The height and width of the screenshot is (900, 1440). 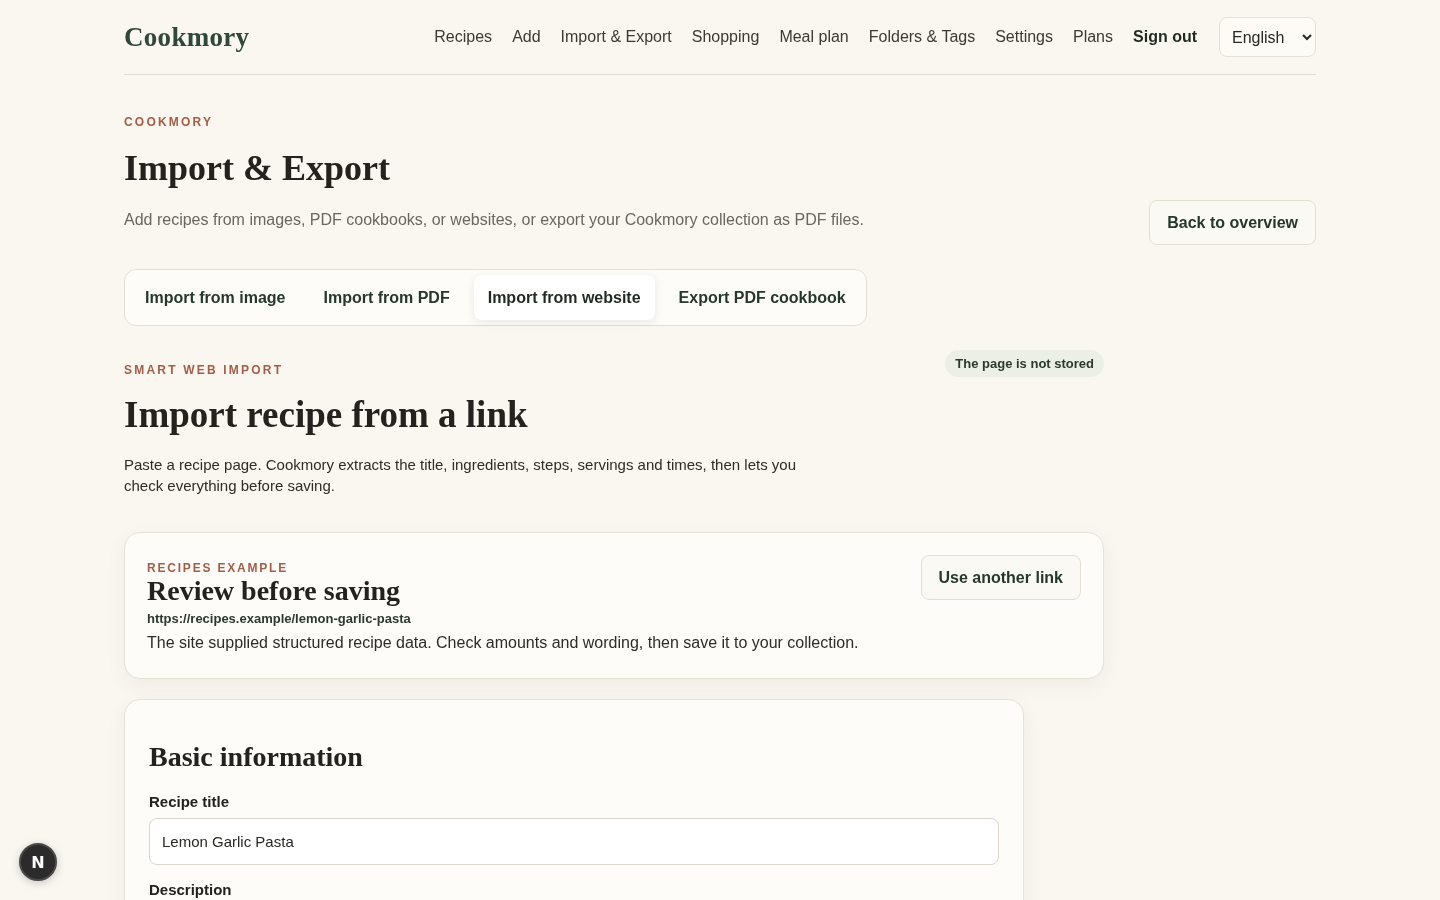 What do you see at coordinates (460, 475) in the screenshot?
I see `section-description: Paste a recipe page. Cookmory extracts the title, ingredients, steps, servings and times, then lets you check everything before saving.` at bounding box center [460, 475].